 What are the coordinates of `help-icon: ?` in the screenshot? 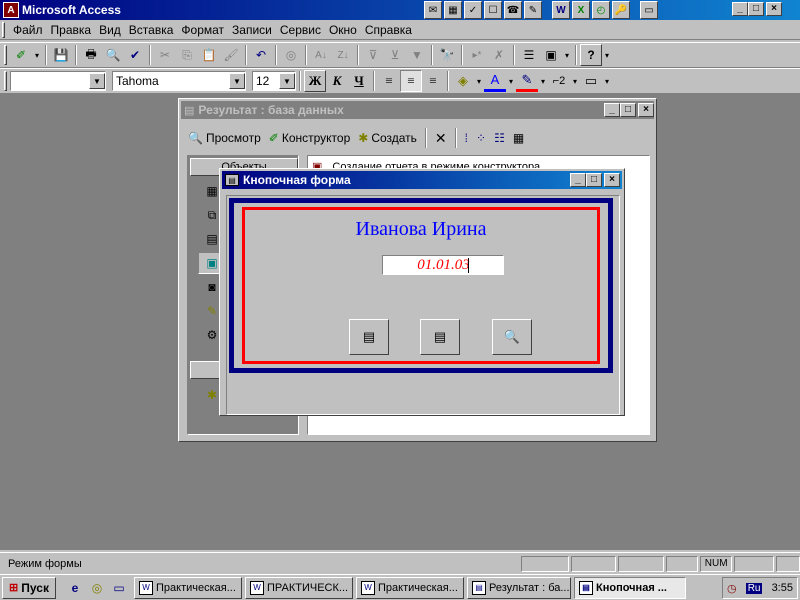 It's located at (591, 55).